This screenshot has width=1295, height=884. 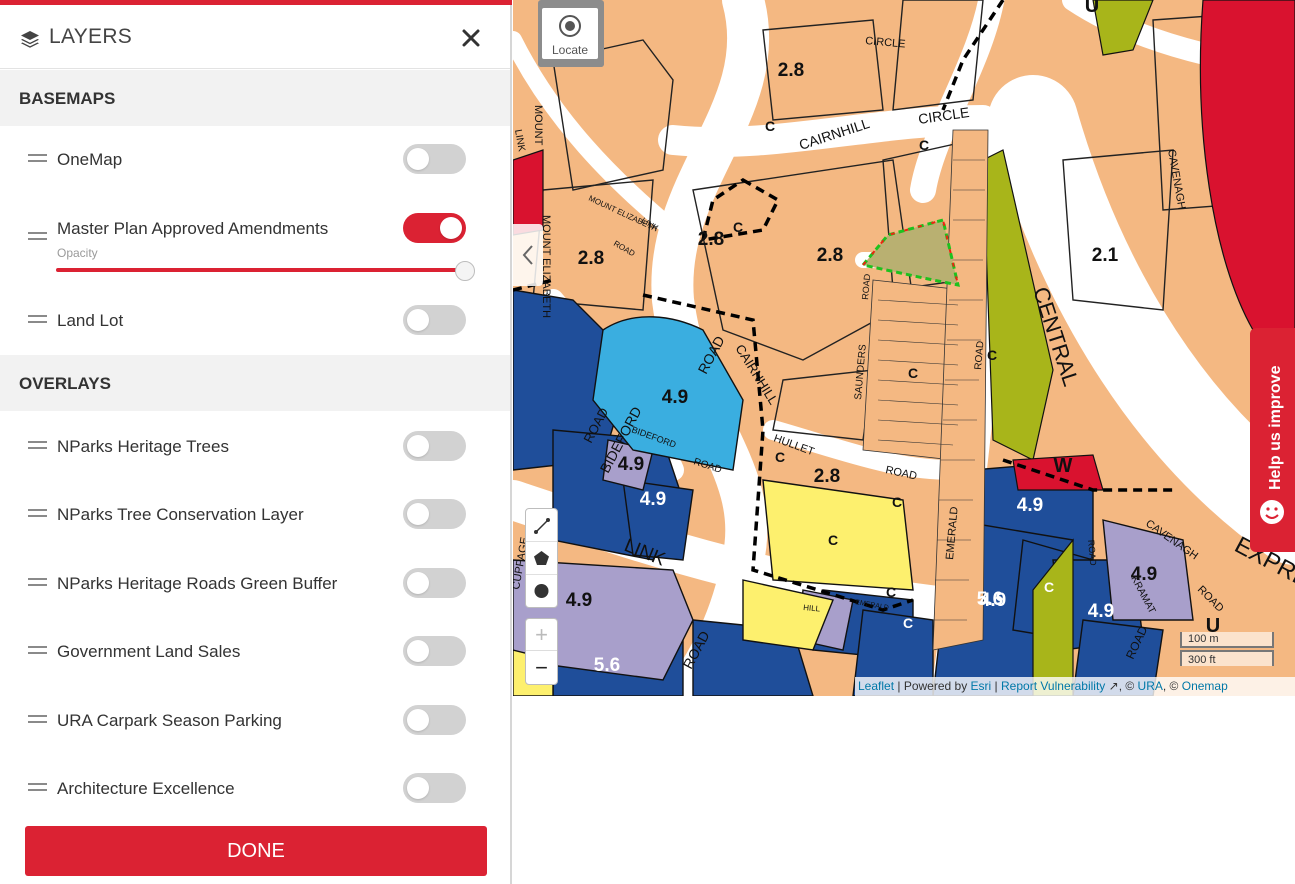 I want to click on layer-label: Master Plan Approved Amendments, so click(x=193, y=228).